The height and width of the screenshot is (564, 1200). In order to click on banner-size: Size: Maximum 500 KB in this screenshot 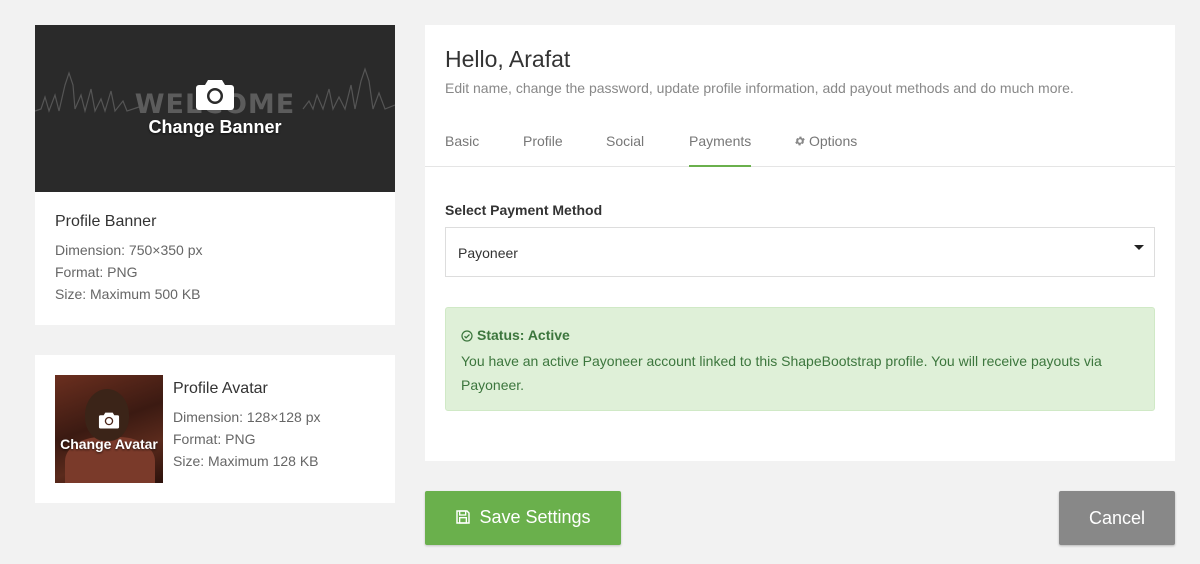, I will do `click(128, 294)`.